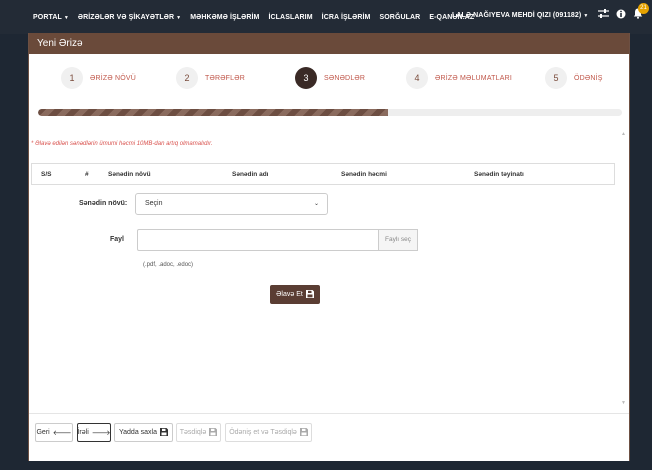 The width and height of the screenshot is (652, 470). Describe the element at coordinates (520, 15) in the screenshot. I see `user-menu: LALƏ NAĞIYEVA MEHDİ QIZI (091182) ▼` at that location.